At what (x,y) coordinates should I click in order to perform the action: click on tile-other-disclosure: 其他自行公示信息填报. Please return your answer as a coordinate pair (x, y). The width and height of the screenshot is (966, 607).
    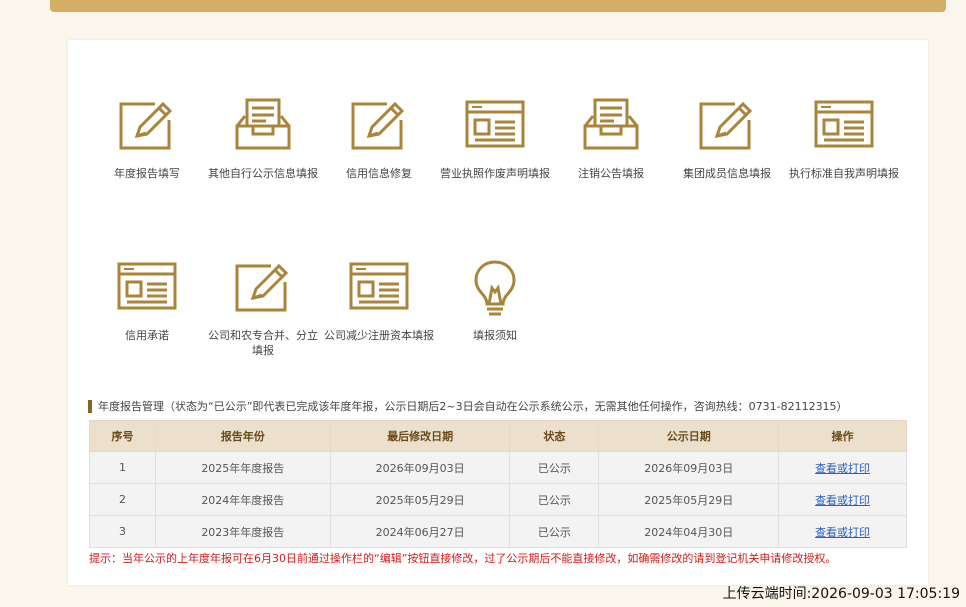
    Looking at the image, I should click on (263, 139).